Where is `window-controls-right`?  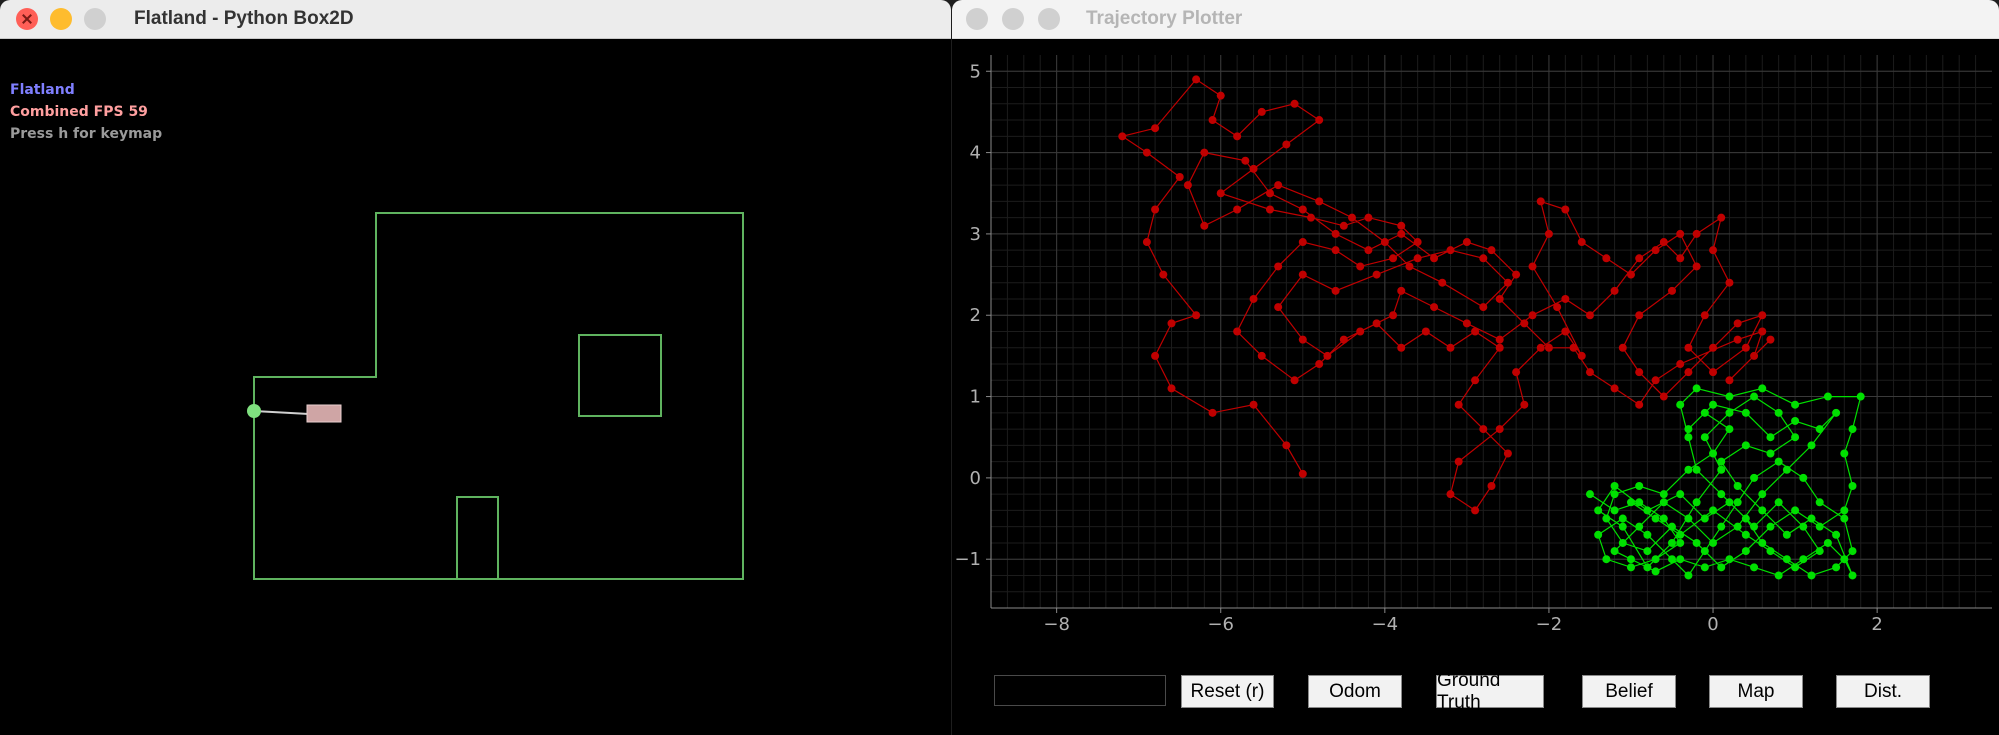
window-controls-right is located at coordinates (1013, 19).